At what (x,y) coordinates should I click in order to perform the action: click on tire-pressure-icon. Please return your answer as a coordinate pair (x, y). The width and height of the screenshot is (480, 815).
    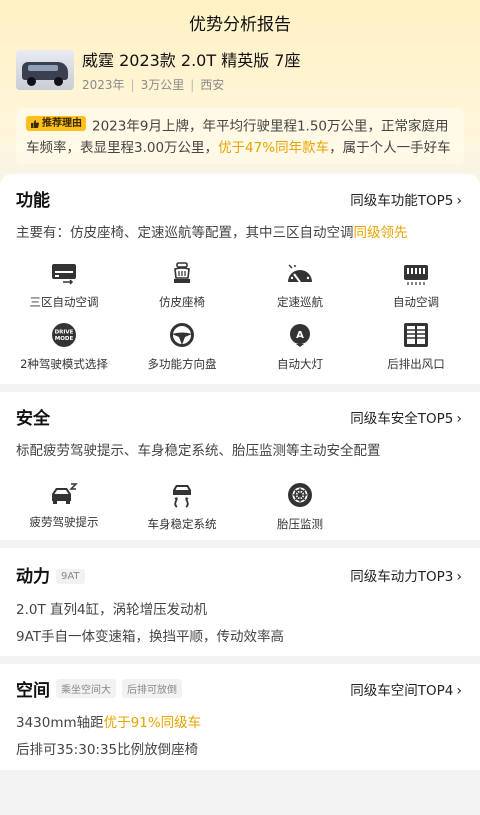
    Looking at the image, I should click on (300, 495).